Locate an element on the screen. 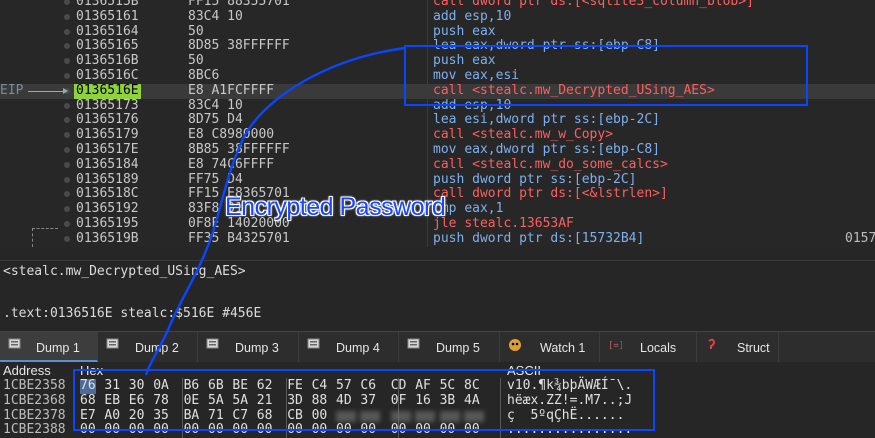 The image size is (875, 438). disasm-row: 01365161 83C4 10 add esp,10 is located at coordinates (437, 16).